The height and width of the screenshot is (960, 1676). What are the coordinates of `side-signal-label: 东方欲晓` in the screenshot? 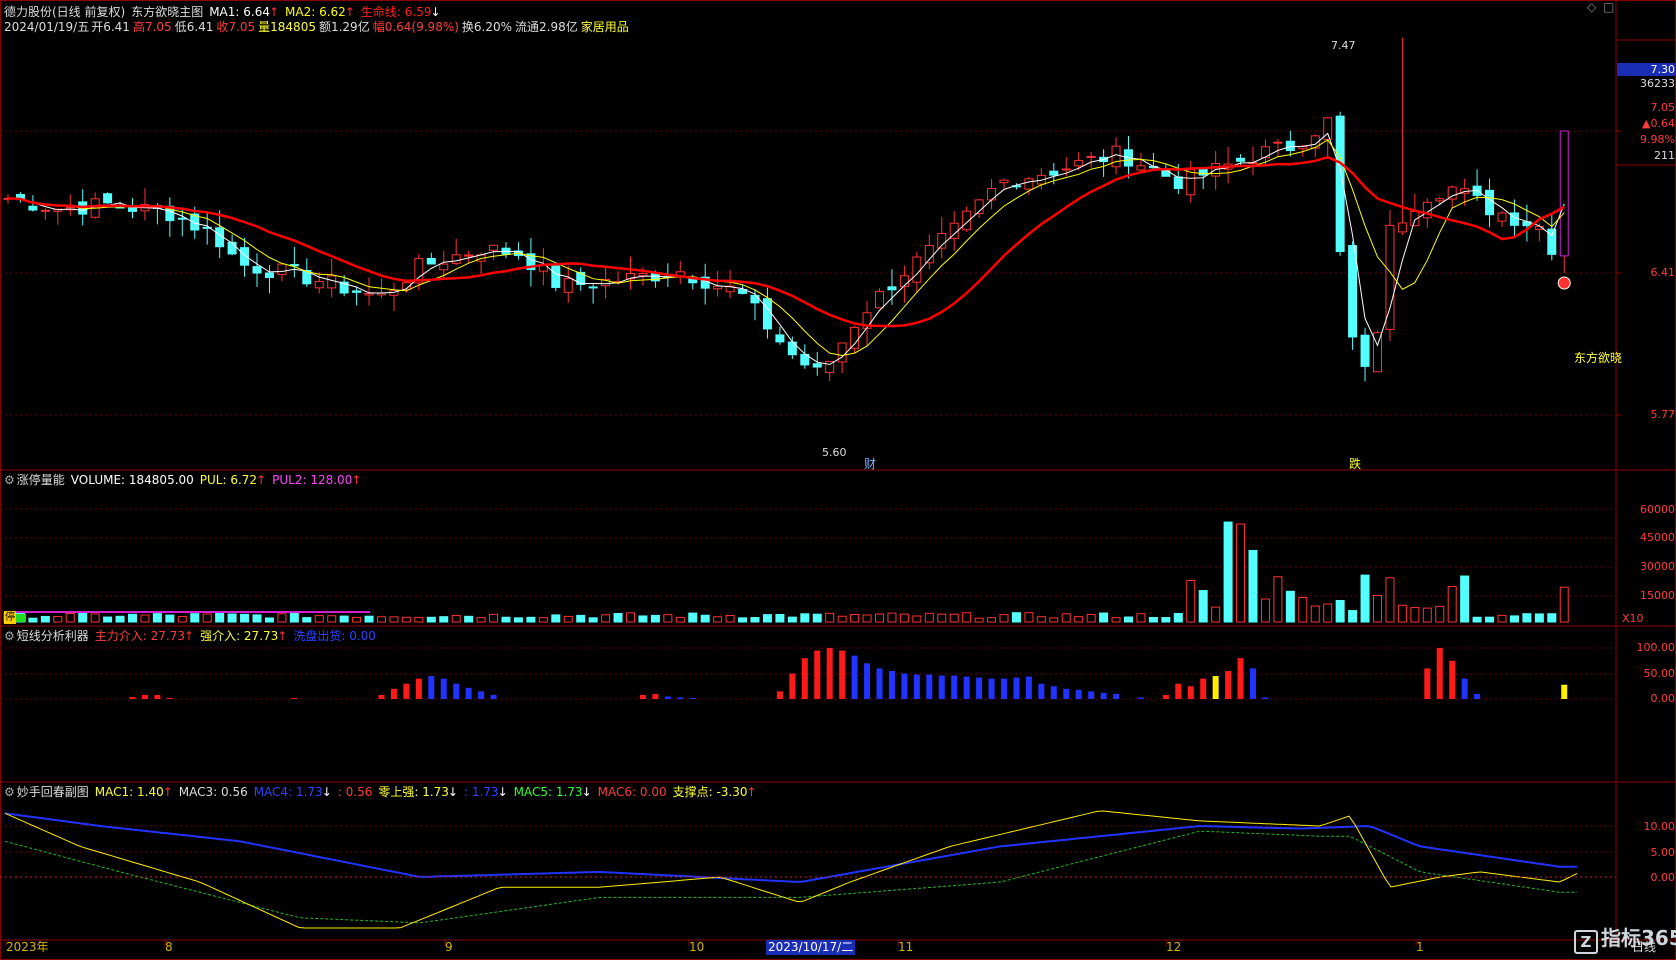 It's located at (1598, 358).